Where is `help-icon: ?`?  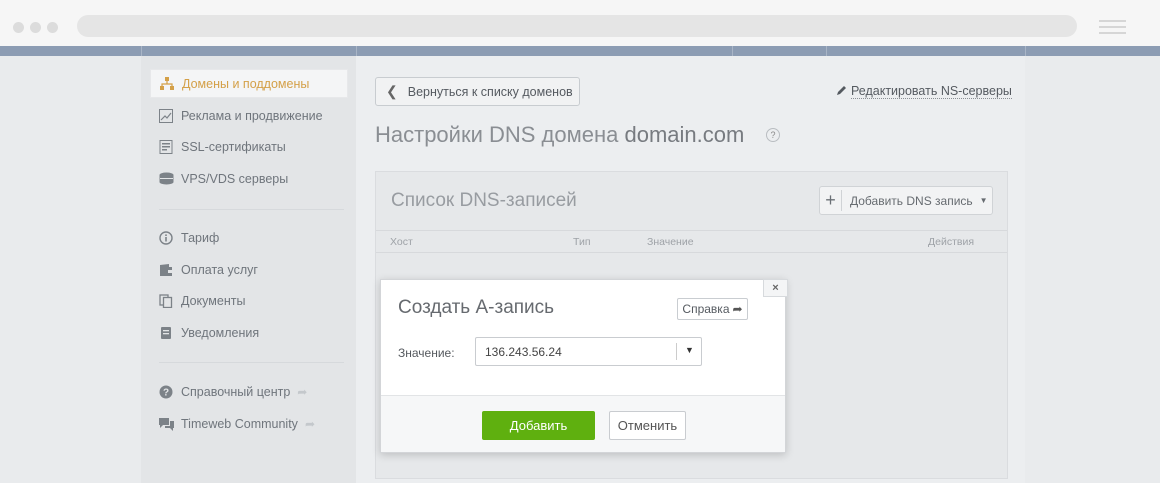 help-icon: ? is located at coordinates (166, 392).